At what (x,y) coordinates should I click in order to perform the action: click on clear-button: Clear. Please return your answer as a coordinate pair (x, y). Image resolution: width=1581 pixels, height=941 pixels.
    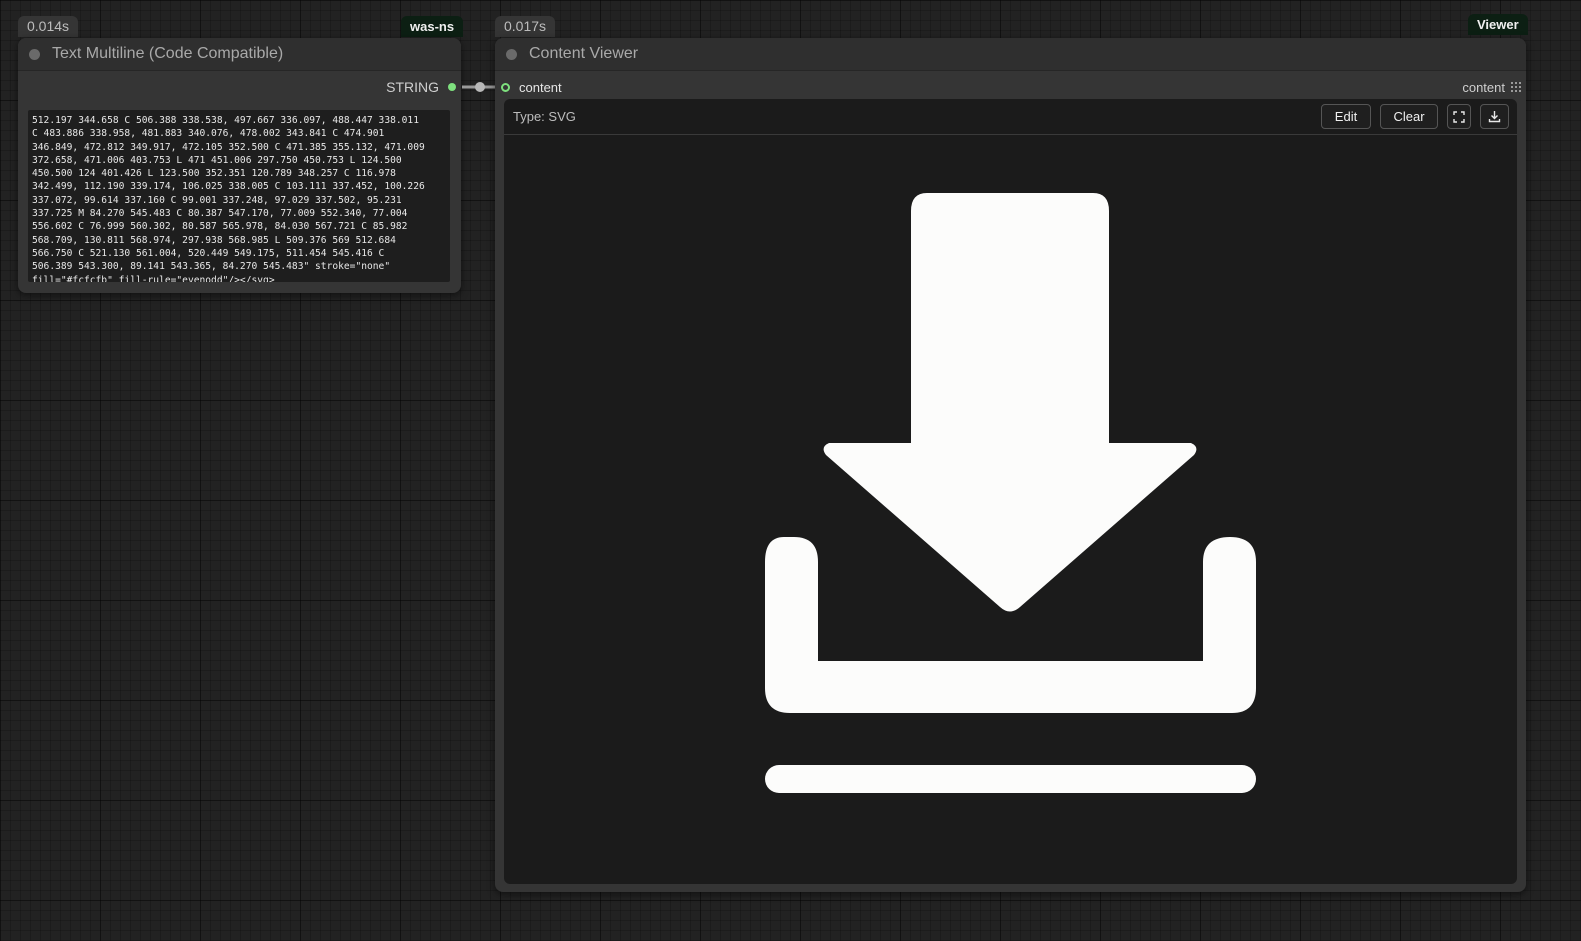
    Looking at the image, I should click on (1409, 116).